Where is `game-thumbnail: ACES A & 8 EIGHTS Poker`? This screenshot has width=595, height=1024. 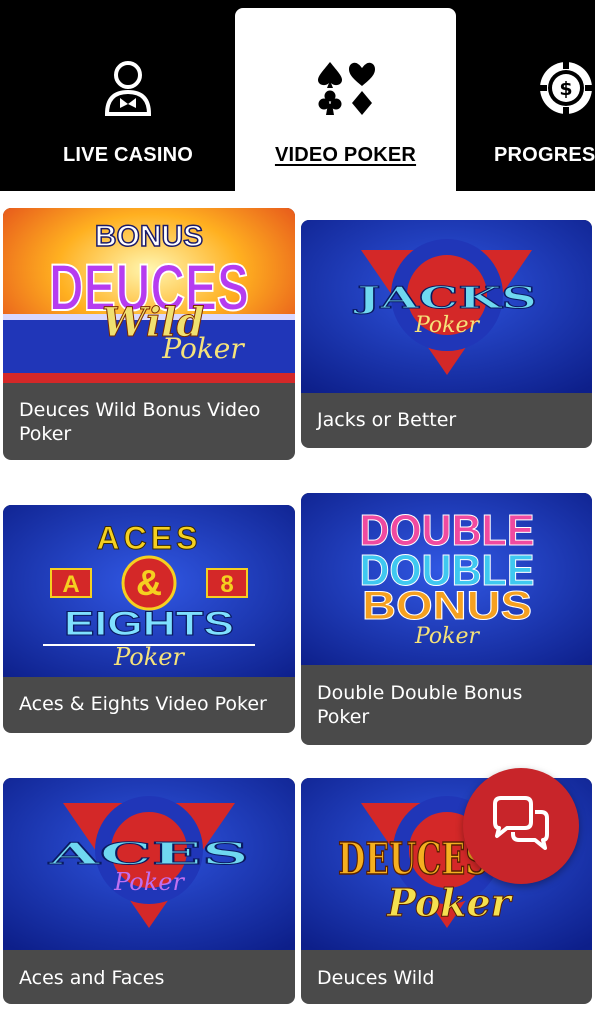 game-thumbnail: ACES A & 8 EIGHTS Poker is located at coordinates (149, 591).